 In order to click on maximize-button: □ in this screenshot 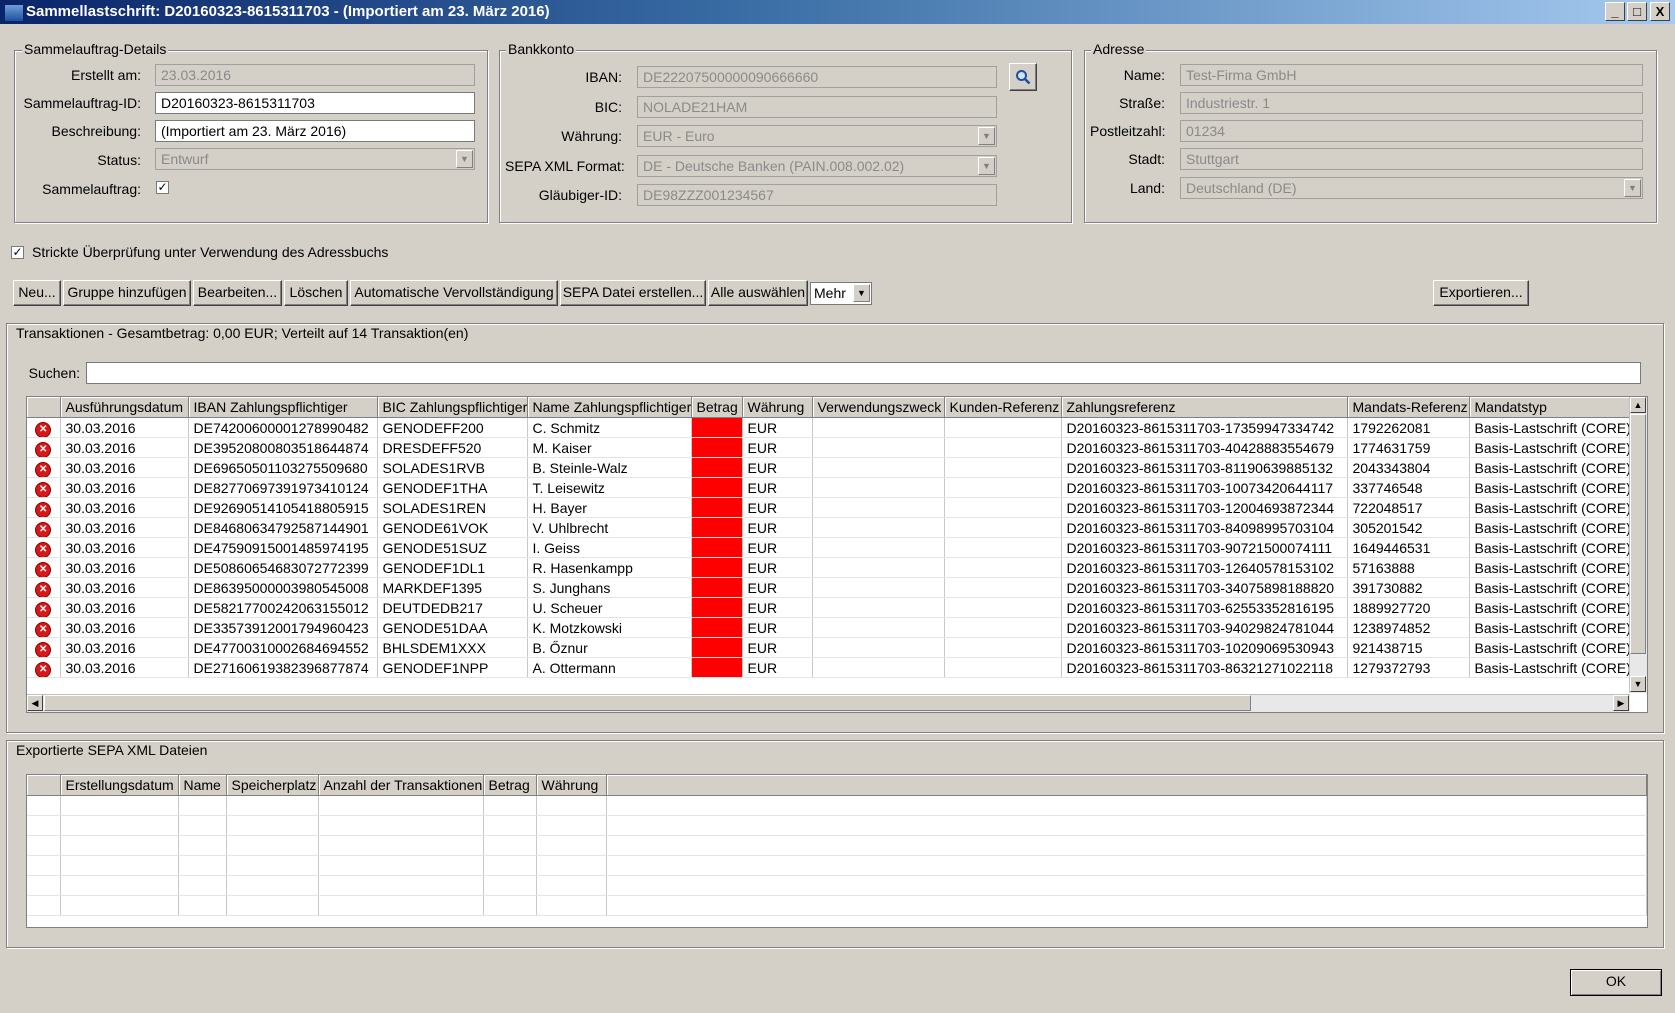, I will do `click(1637, 11)`.